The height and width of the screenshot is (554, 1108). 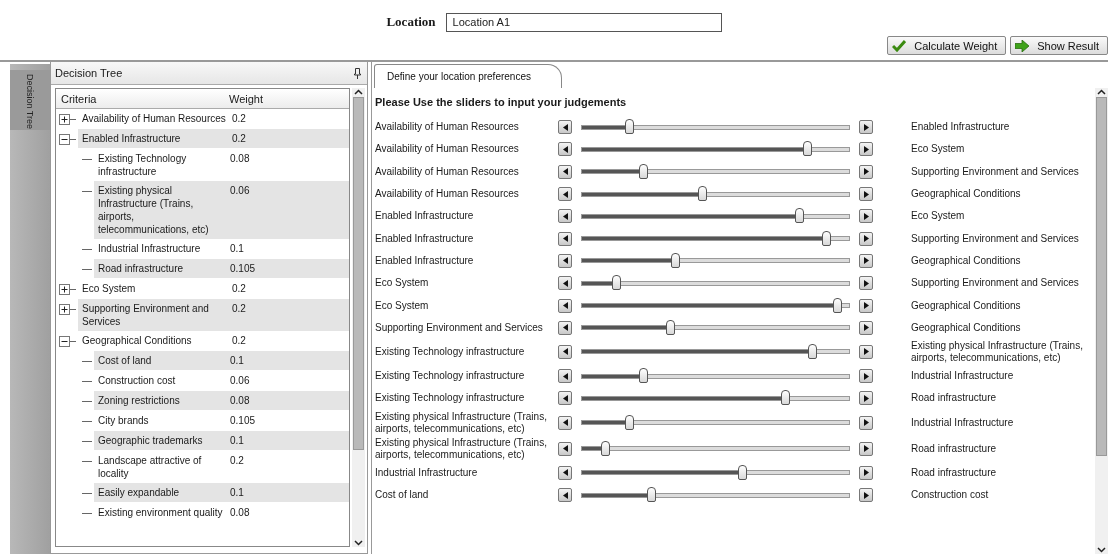 I want to click on criteria-cell: Construction cost, so click(x=164, y=380).